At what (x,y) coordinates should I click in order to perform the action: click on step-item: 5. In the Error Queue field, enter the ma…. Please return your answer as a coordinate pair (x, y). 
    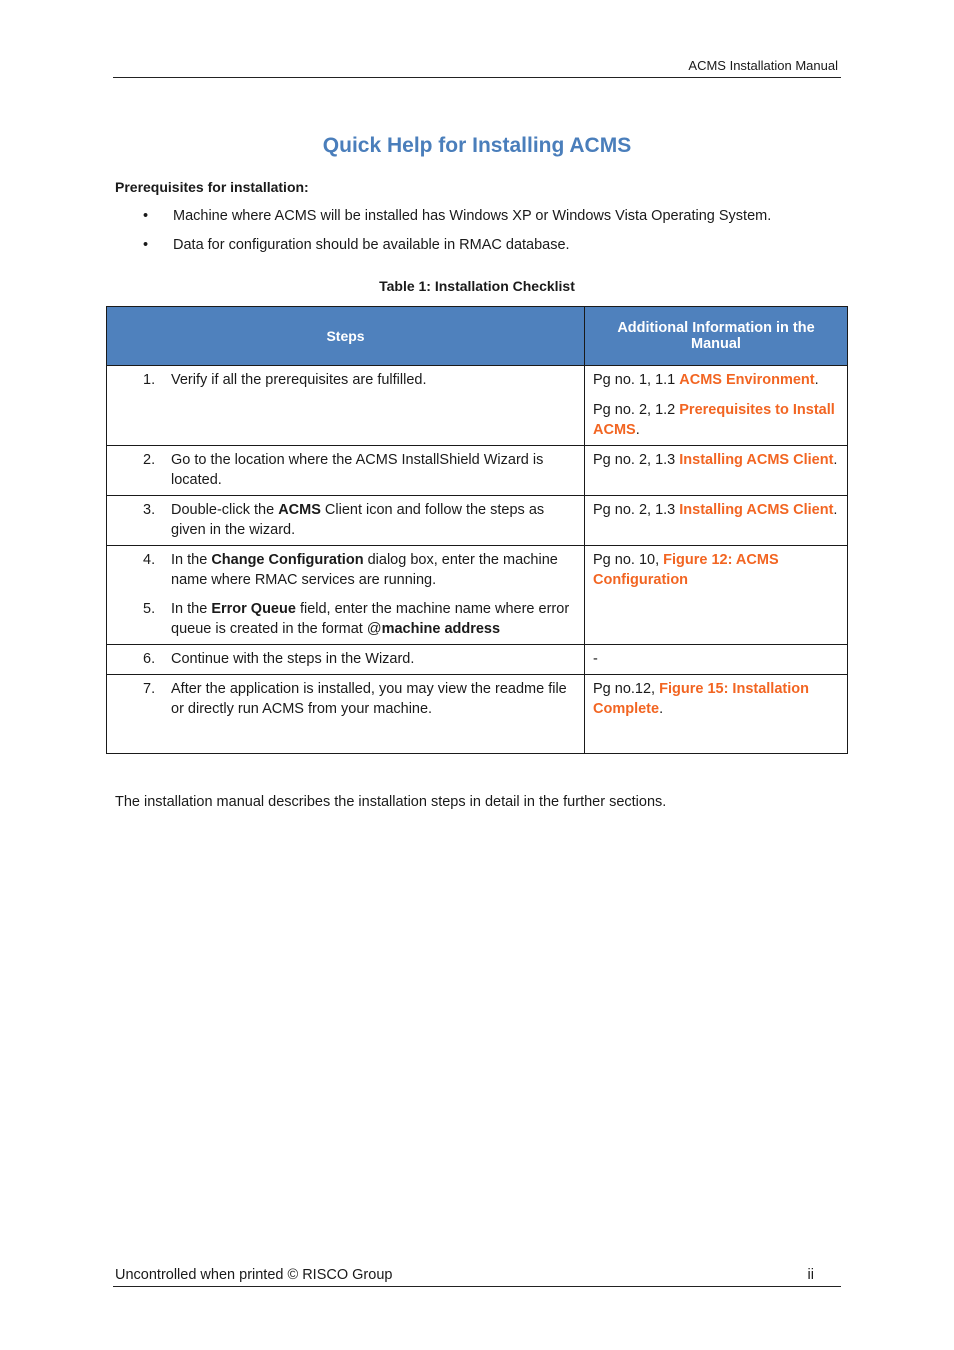
    Looking at the image, I should click on (345, 619).